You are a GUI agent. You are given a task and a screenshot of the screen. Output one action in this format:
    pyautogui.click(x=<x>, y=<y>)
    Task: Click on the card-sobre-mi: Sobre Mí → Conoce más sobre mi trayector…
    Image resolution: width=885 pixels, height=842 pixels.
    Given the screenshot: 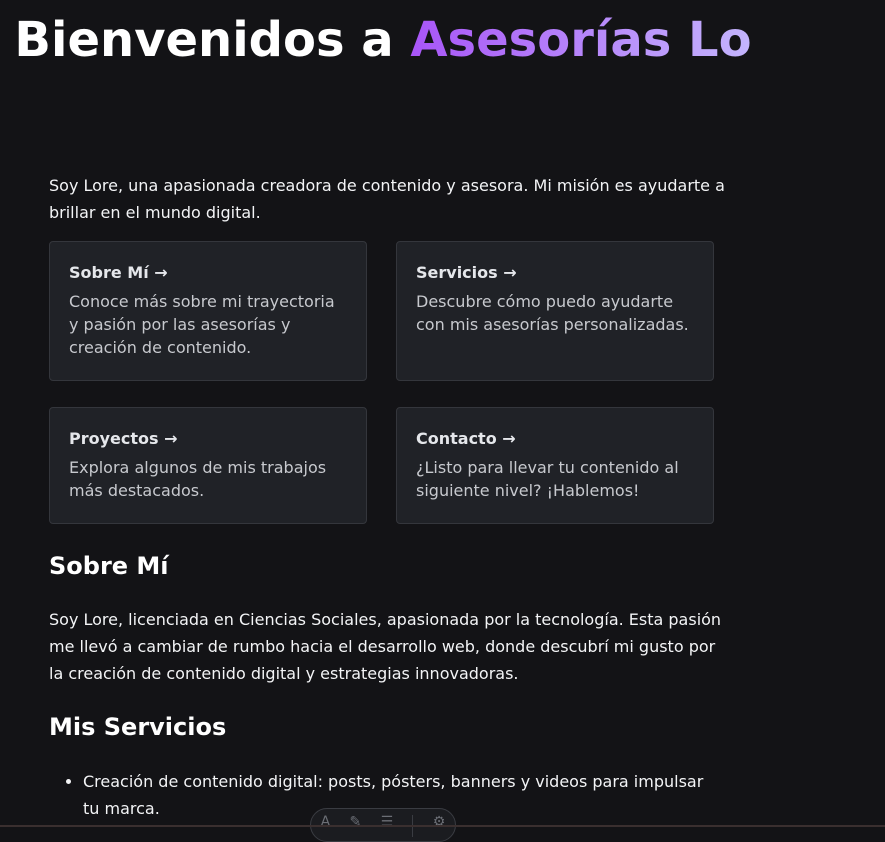 What is the action you would take?
    pyautogui.click(x=208, y=311)
    